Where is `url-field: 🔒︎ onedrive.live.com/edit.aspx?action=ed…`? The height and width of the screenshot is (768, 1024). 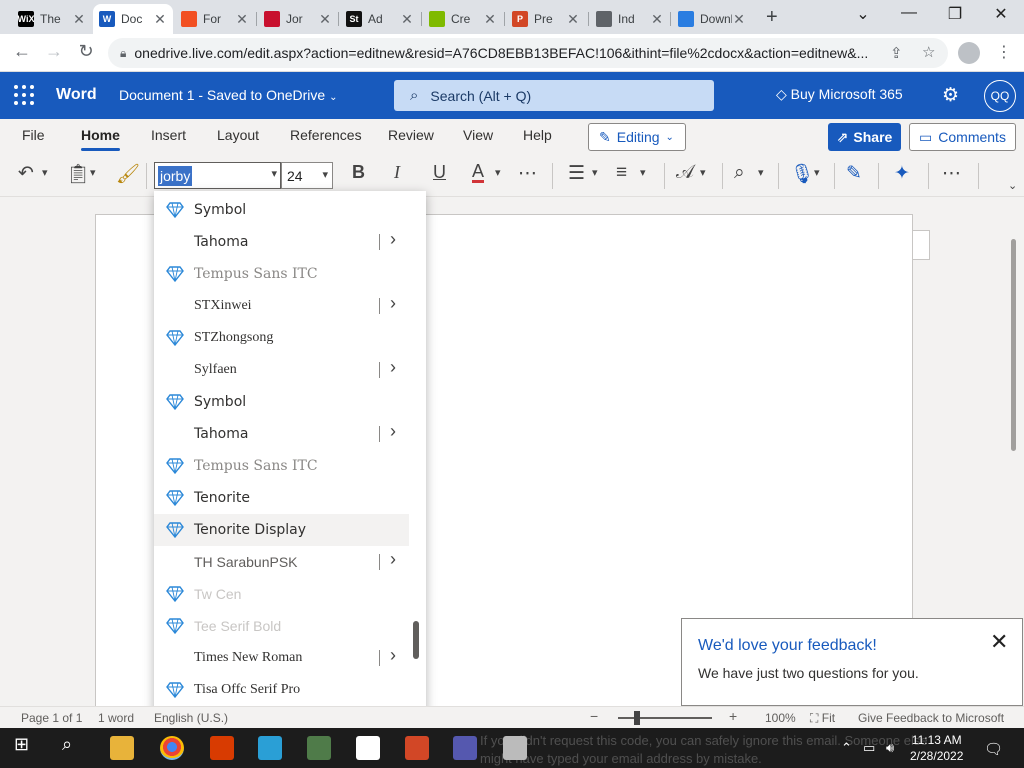 url-field: 🔒︎ onedrive.live.com/edit.aspx?action=ed… is located at coordinates (528, 53).